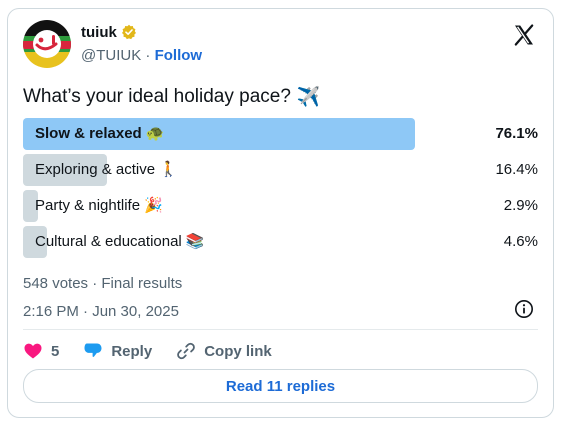 The height and width of the screenshot is (428, 562). What do you see at coordinates (308, 97) in the screenshot?
I see `airplane-icon: ✈️` at bounding box center [308, 97].